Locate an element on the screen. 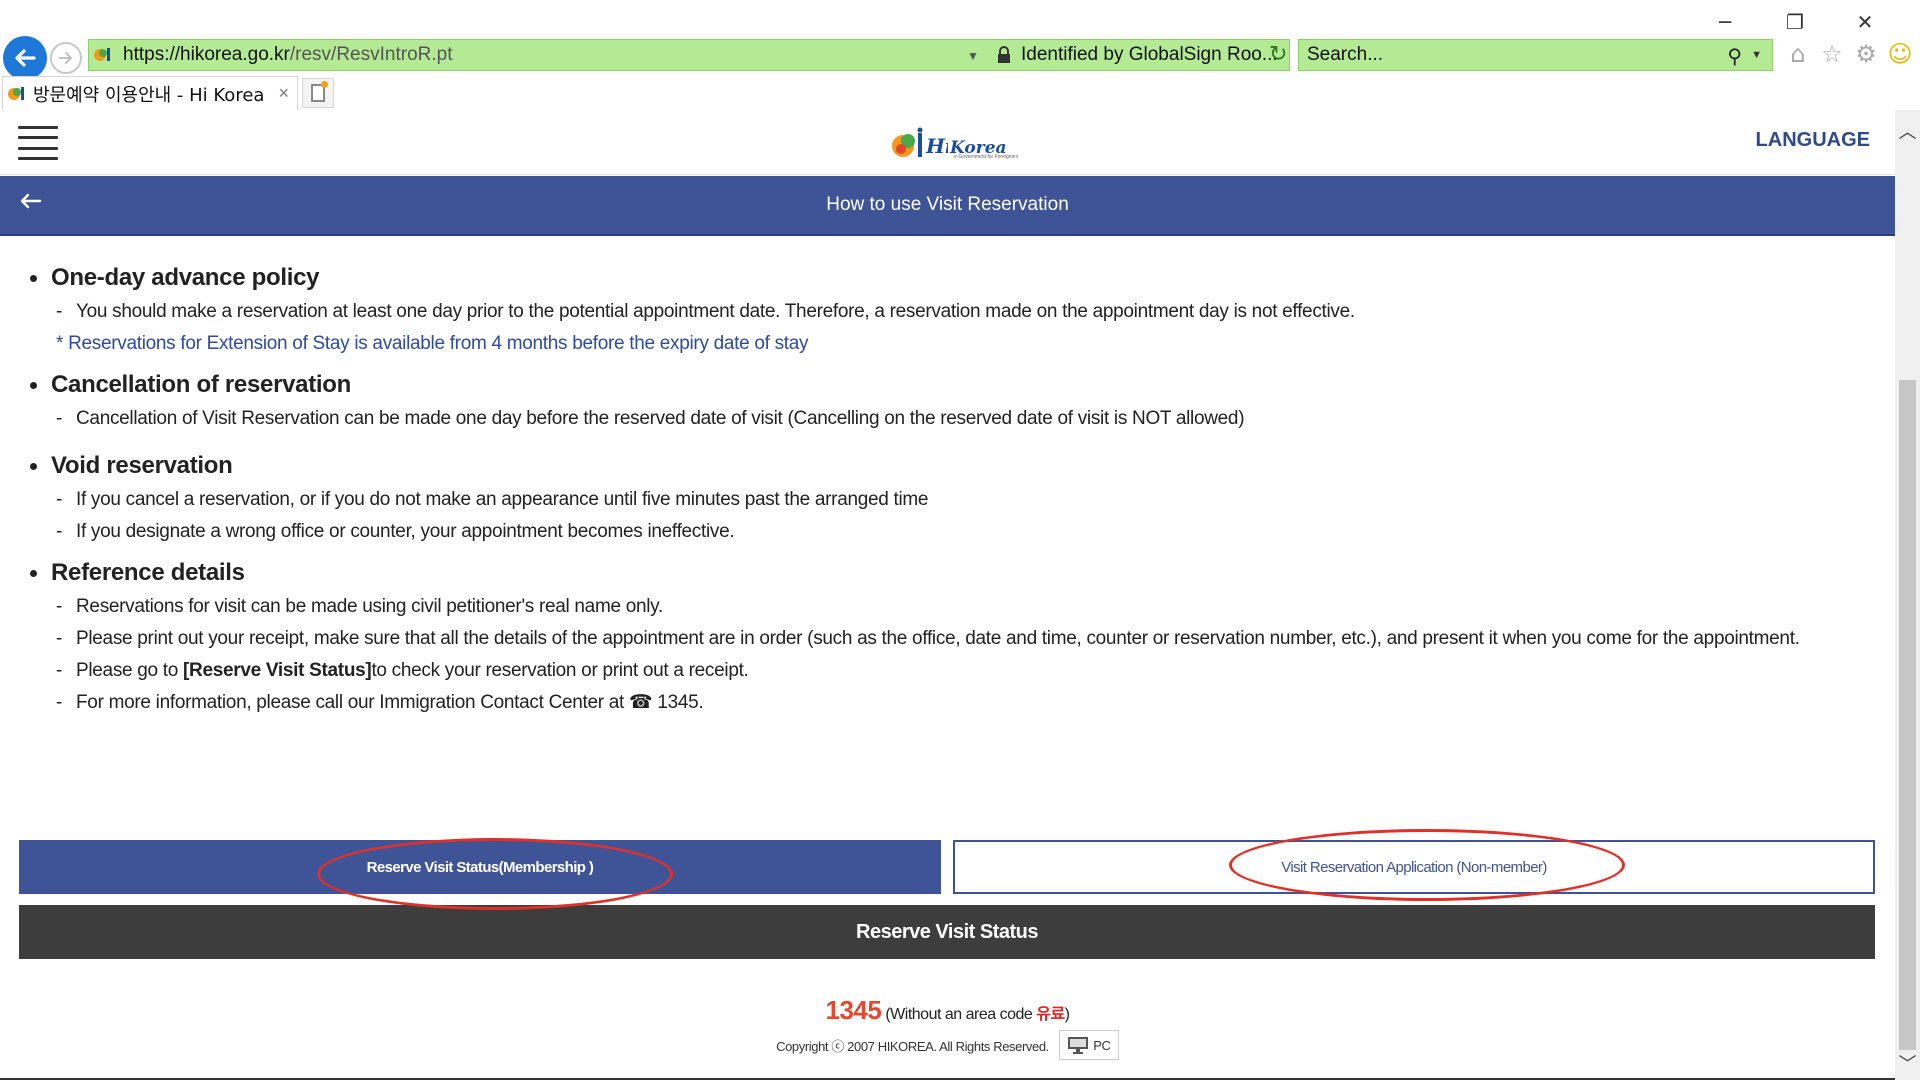 This screenshot has height=1080, width=1920. reserve-visit-status-button: Reserve Visit Status is located at coordinates (947, 932).